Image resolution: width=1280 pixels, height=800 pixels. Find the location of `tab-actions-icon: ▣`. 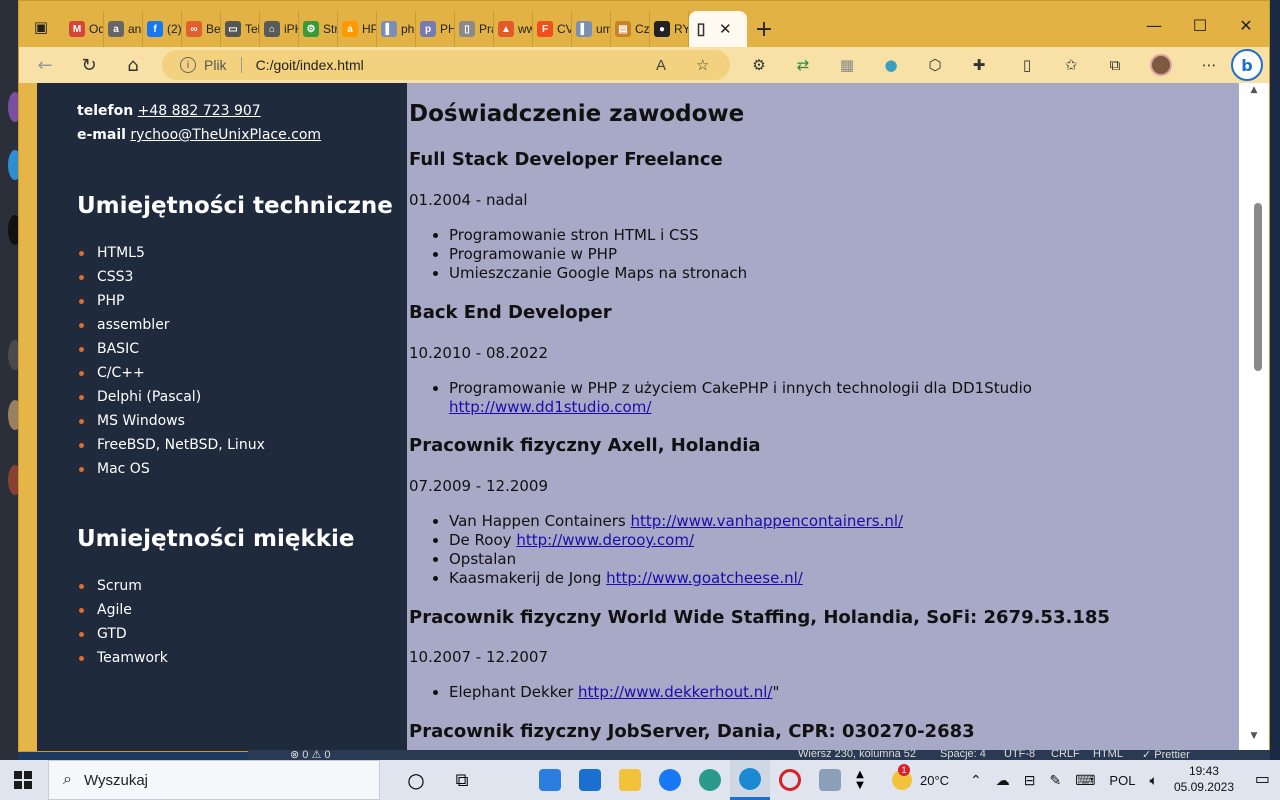

tab-actions-icon: ▣ is located at coordinates (41, 27).